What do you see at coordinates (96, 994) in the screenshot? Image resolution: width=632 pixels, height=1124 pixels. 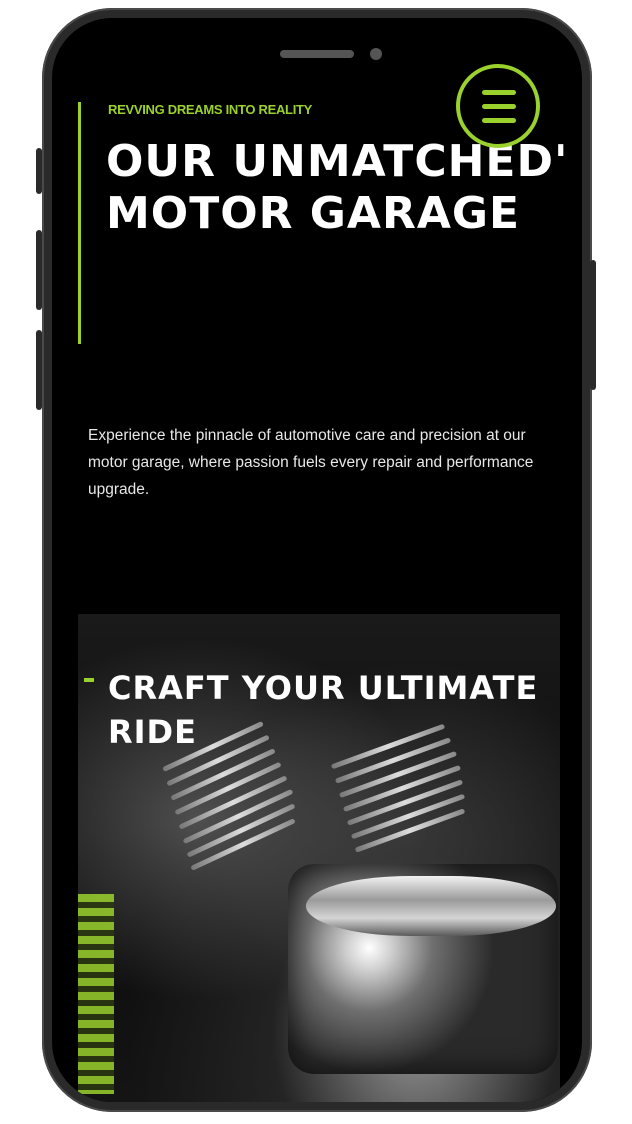 I see `green-paint-accent` at bounding box center [96, 994].